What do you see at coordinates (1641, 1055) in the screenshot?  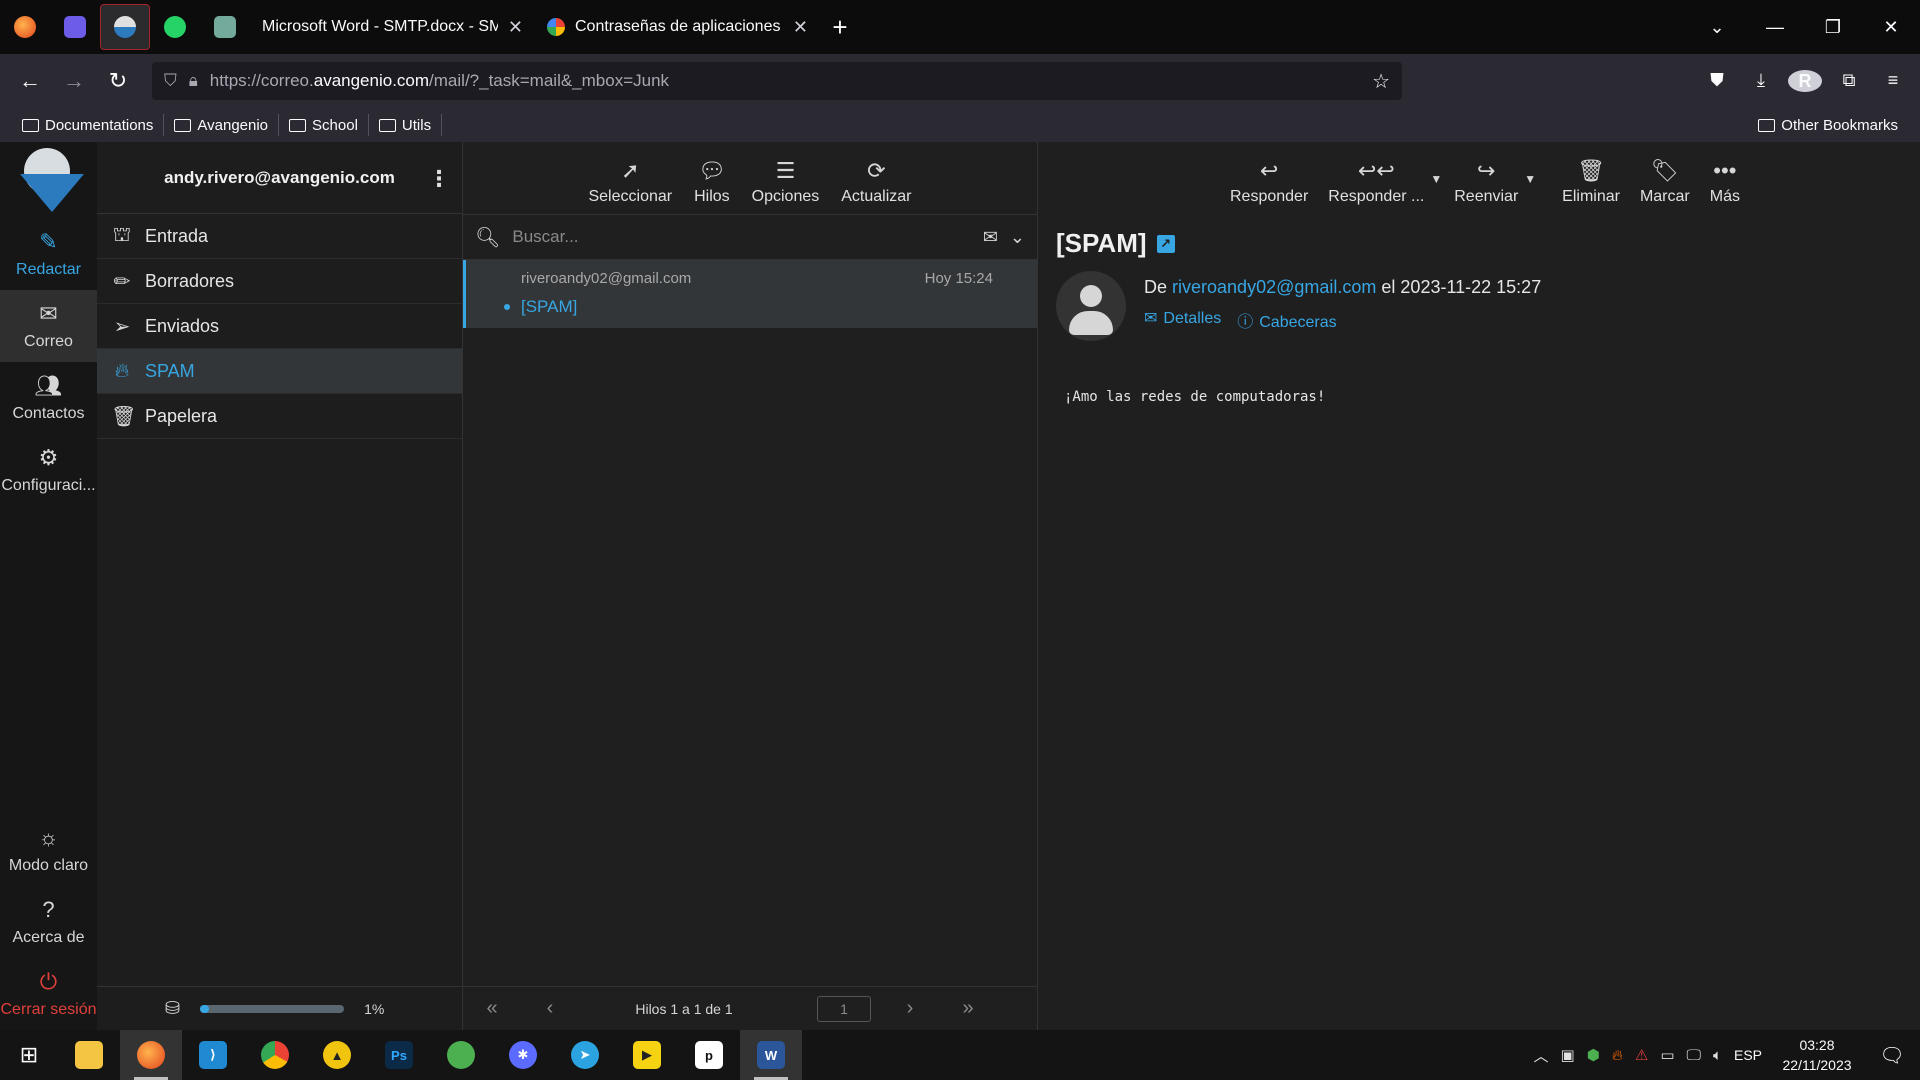 I see `warning-icon: ⚠` at bounding box center [1641, 1055].